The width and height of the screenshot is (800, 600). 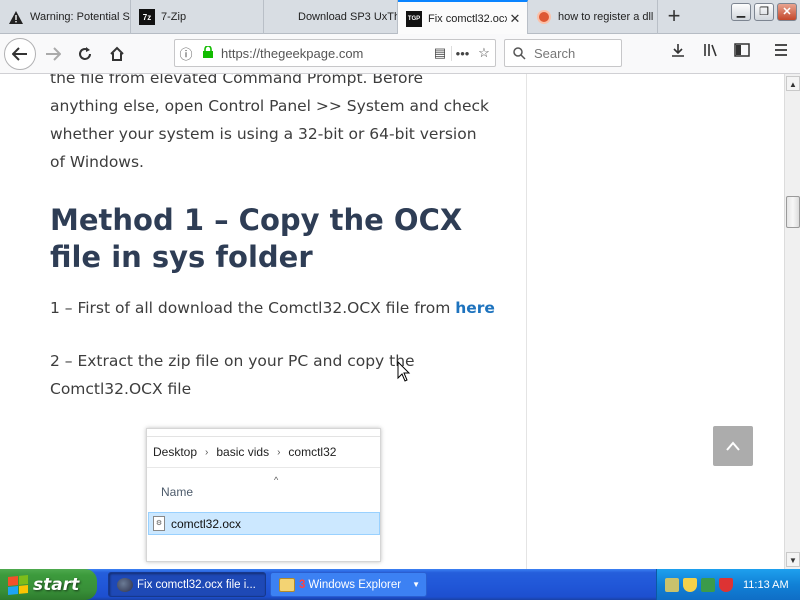 I want to click on breadcrumb: Desktop › basic vids › comctl32, so click(x=244, y=452).